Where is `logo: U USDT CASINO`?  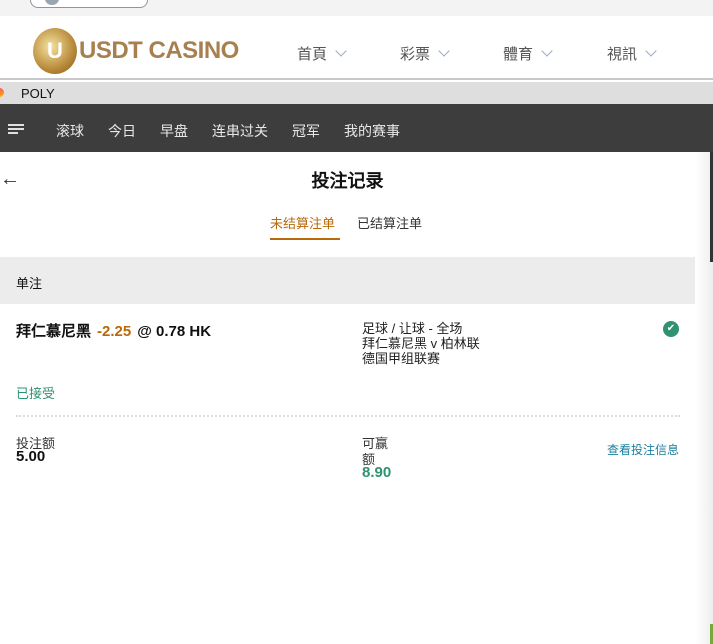
logo: U USDT CASINO is located at coordinates (136, 51).